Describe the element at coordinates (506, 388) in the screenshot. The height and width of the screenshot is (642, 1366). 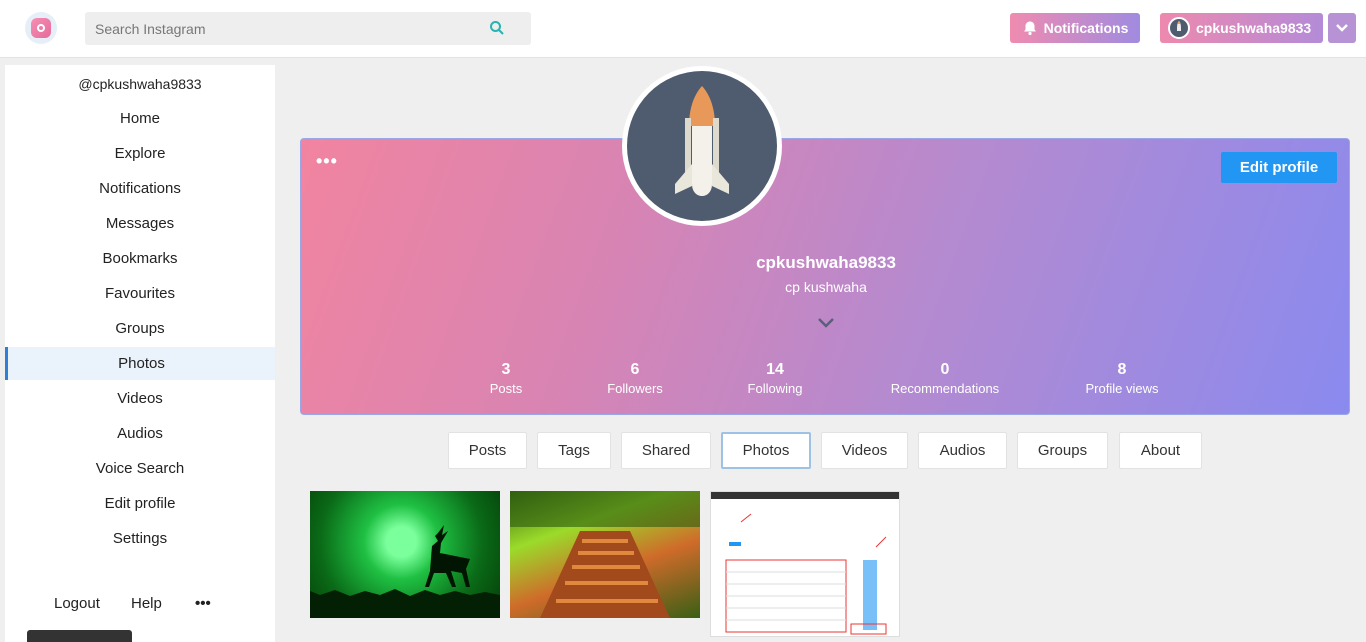
I see `stat-label: Posts` at that location.